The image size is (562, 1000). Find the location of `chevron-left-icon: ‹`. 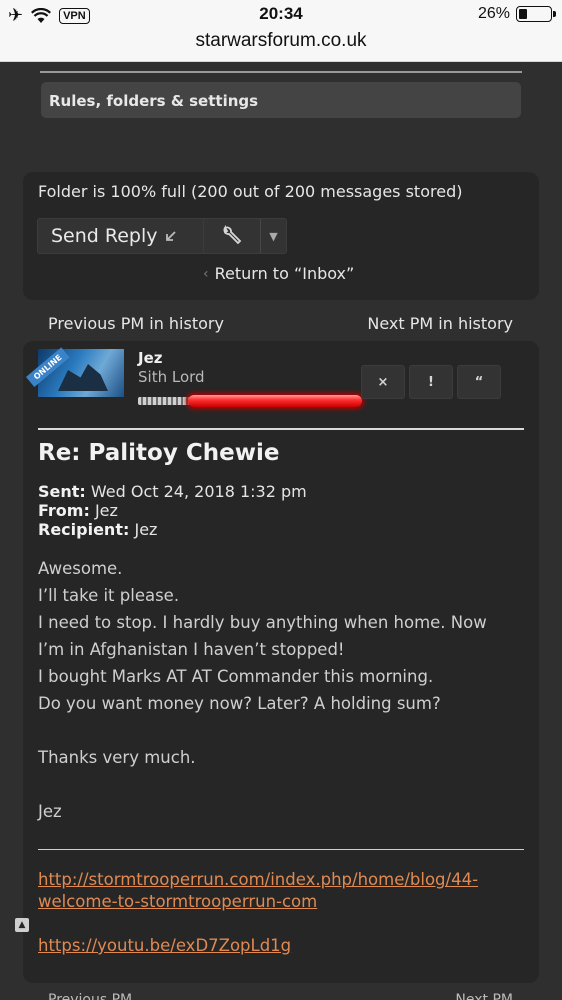

chevron-left-icon: ‹ is located at coordinates (206, 273).